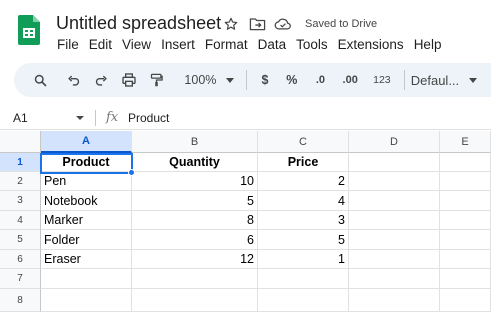 This screenshot has width=491, height=312. What do you see at coordinates (195, 300) in the screenshot?
I see `cell-b8` at bounding box center [195, 300].